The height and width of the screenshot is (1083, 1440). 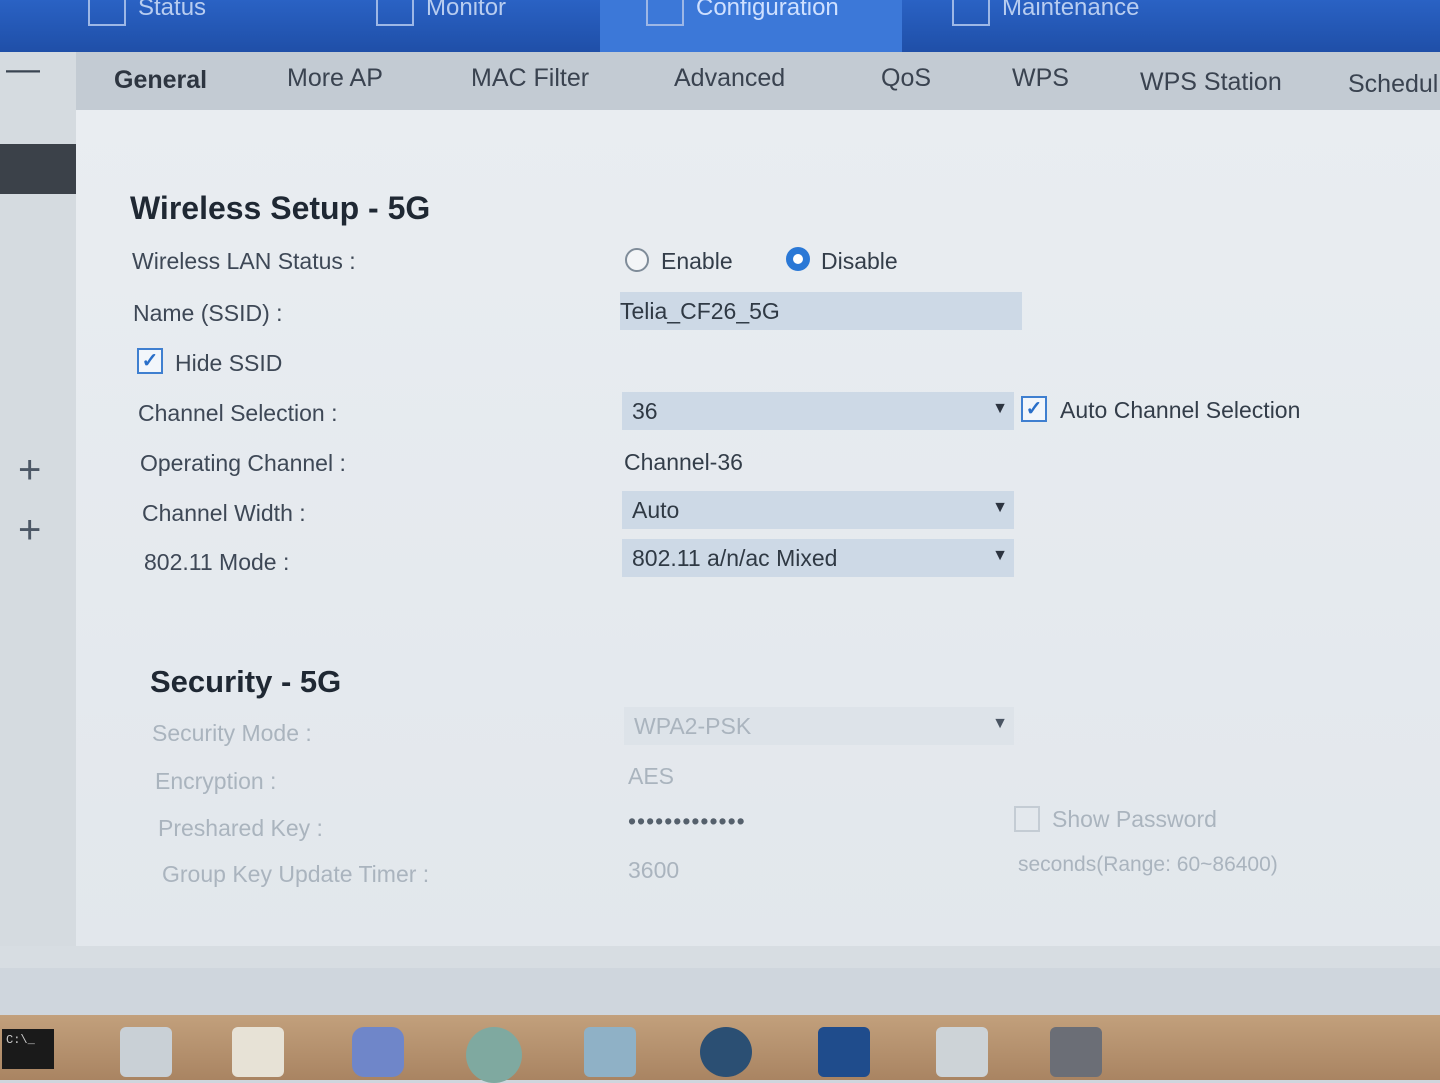 I want to click on security-mode-select: WPA2-PSK ▼, so click(x=819, y=726).